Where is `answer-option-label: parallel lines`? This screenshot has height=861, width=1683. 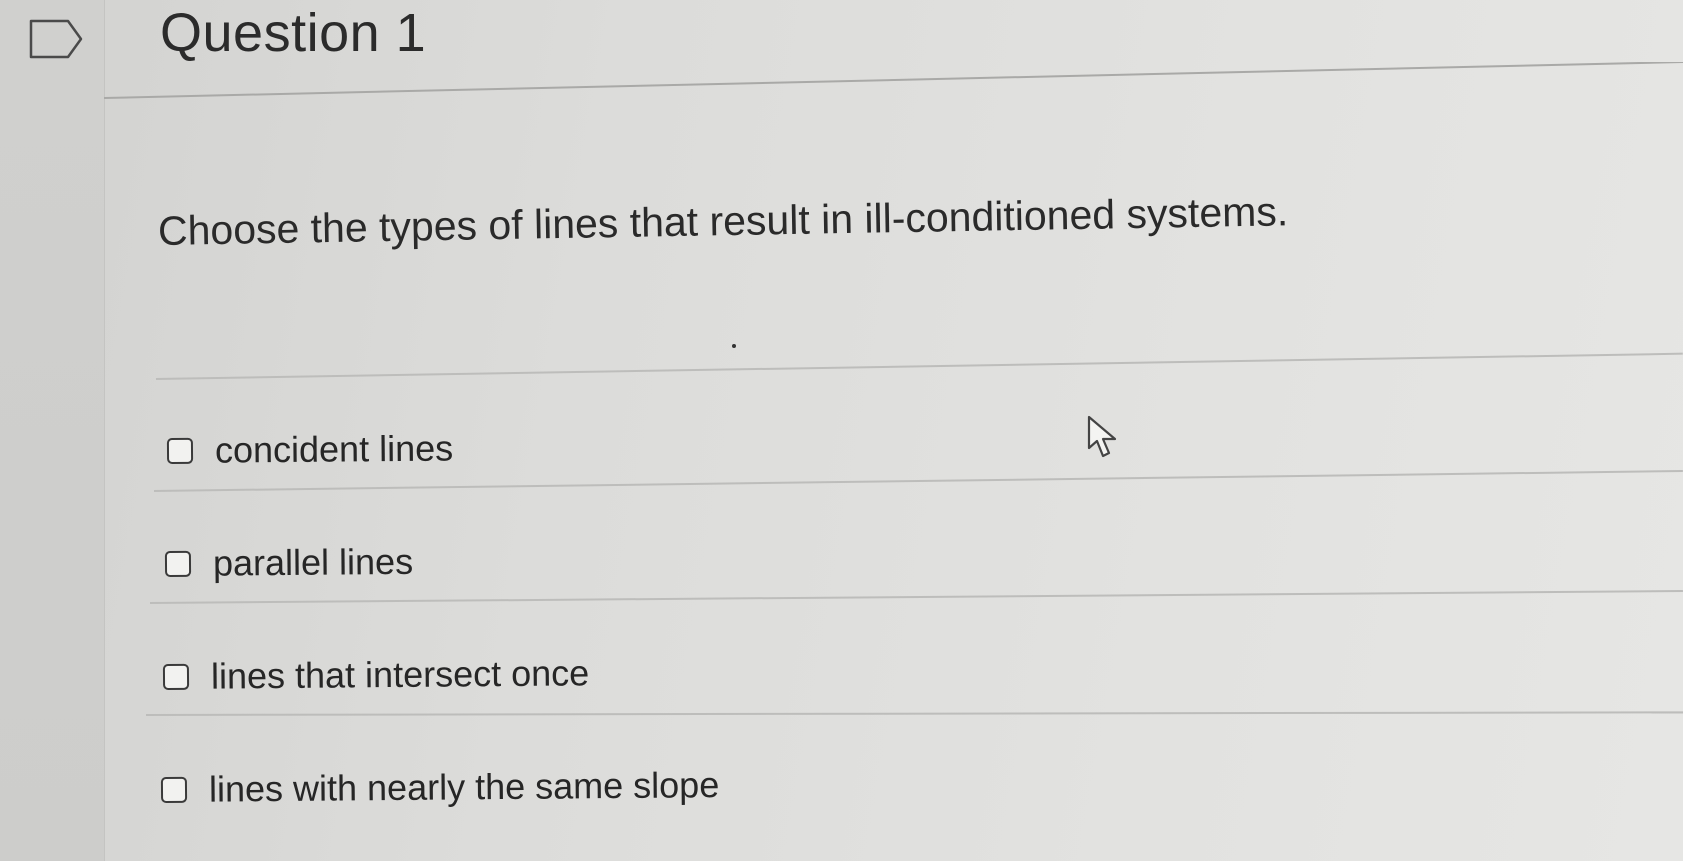
answer-option-label: parallel lines is located at coordinates (313, 562).